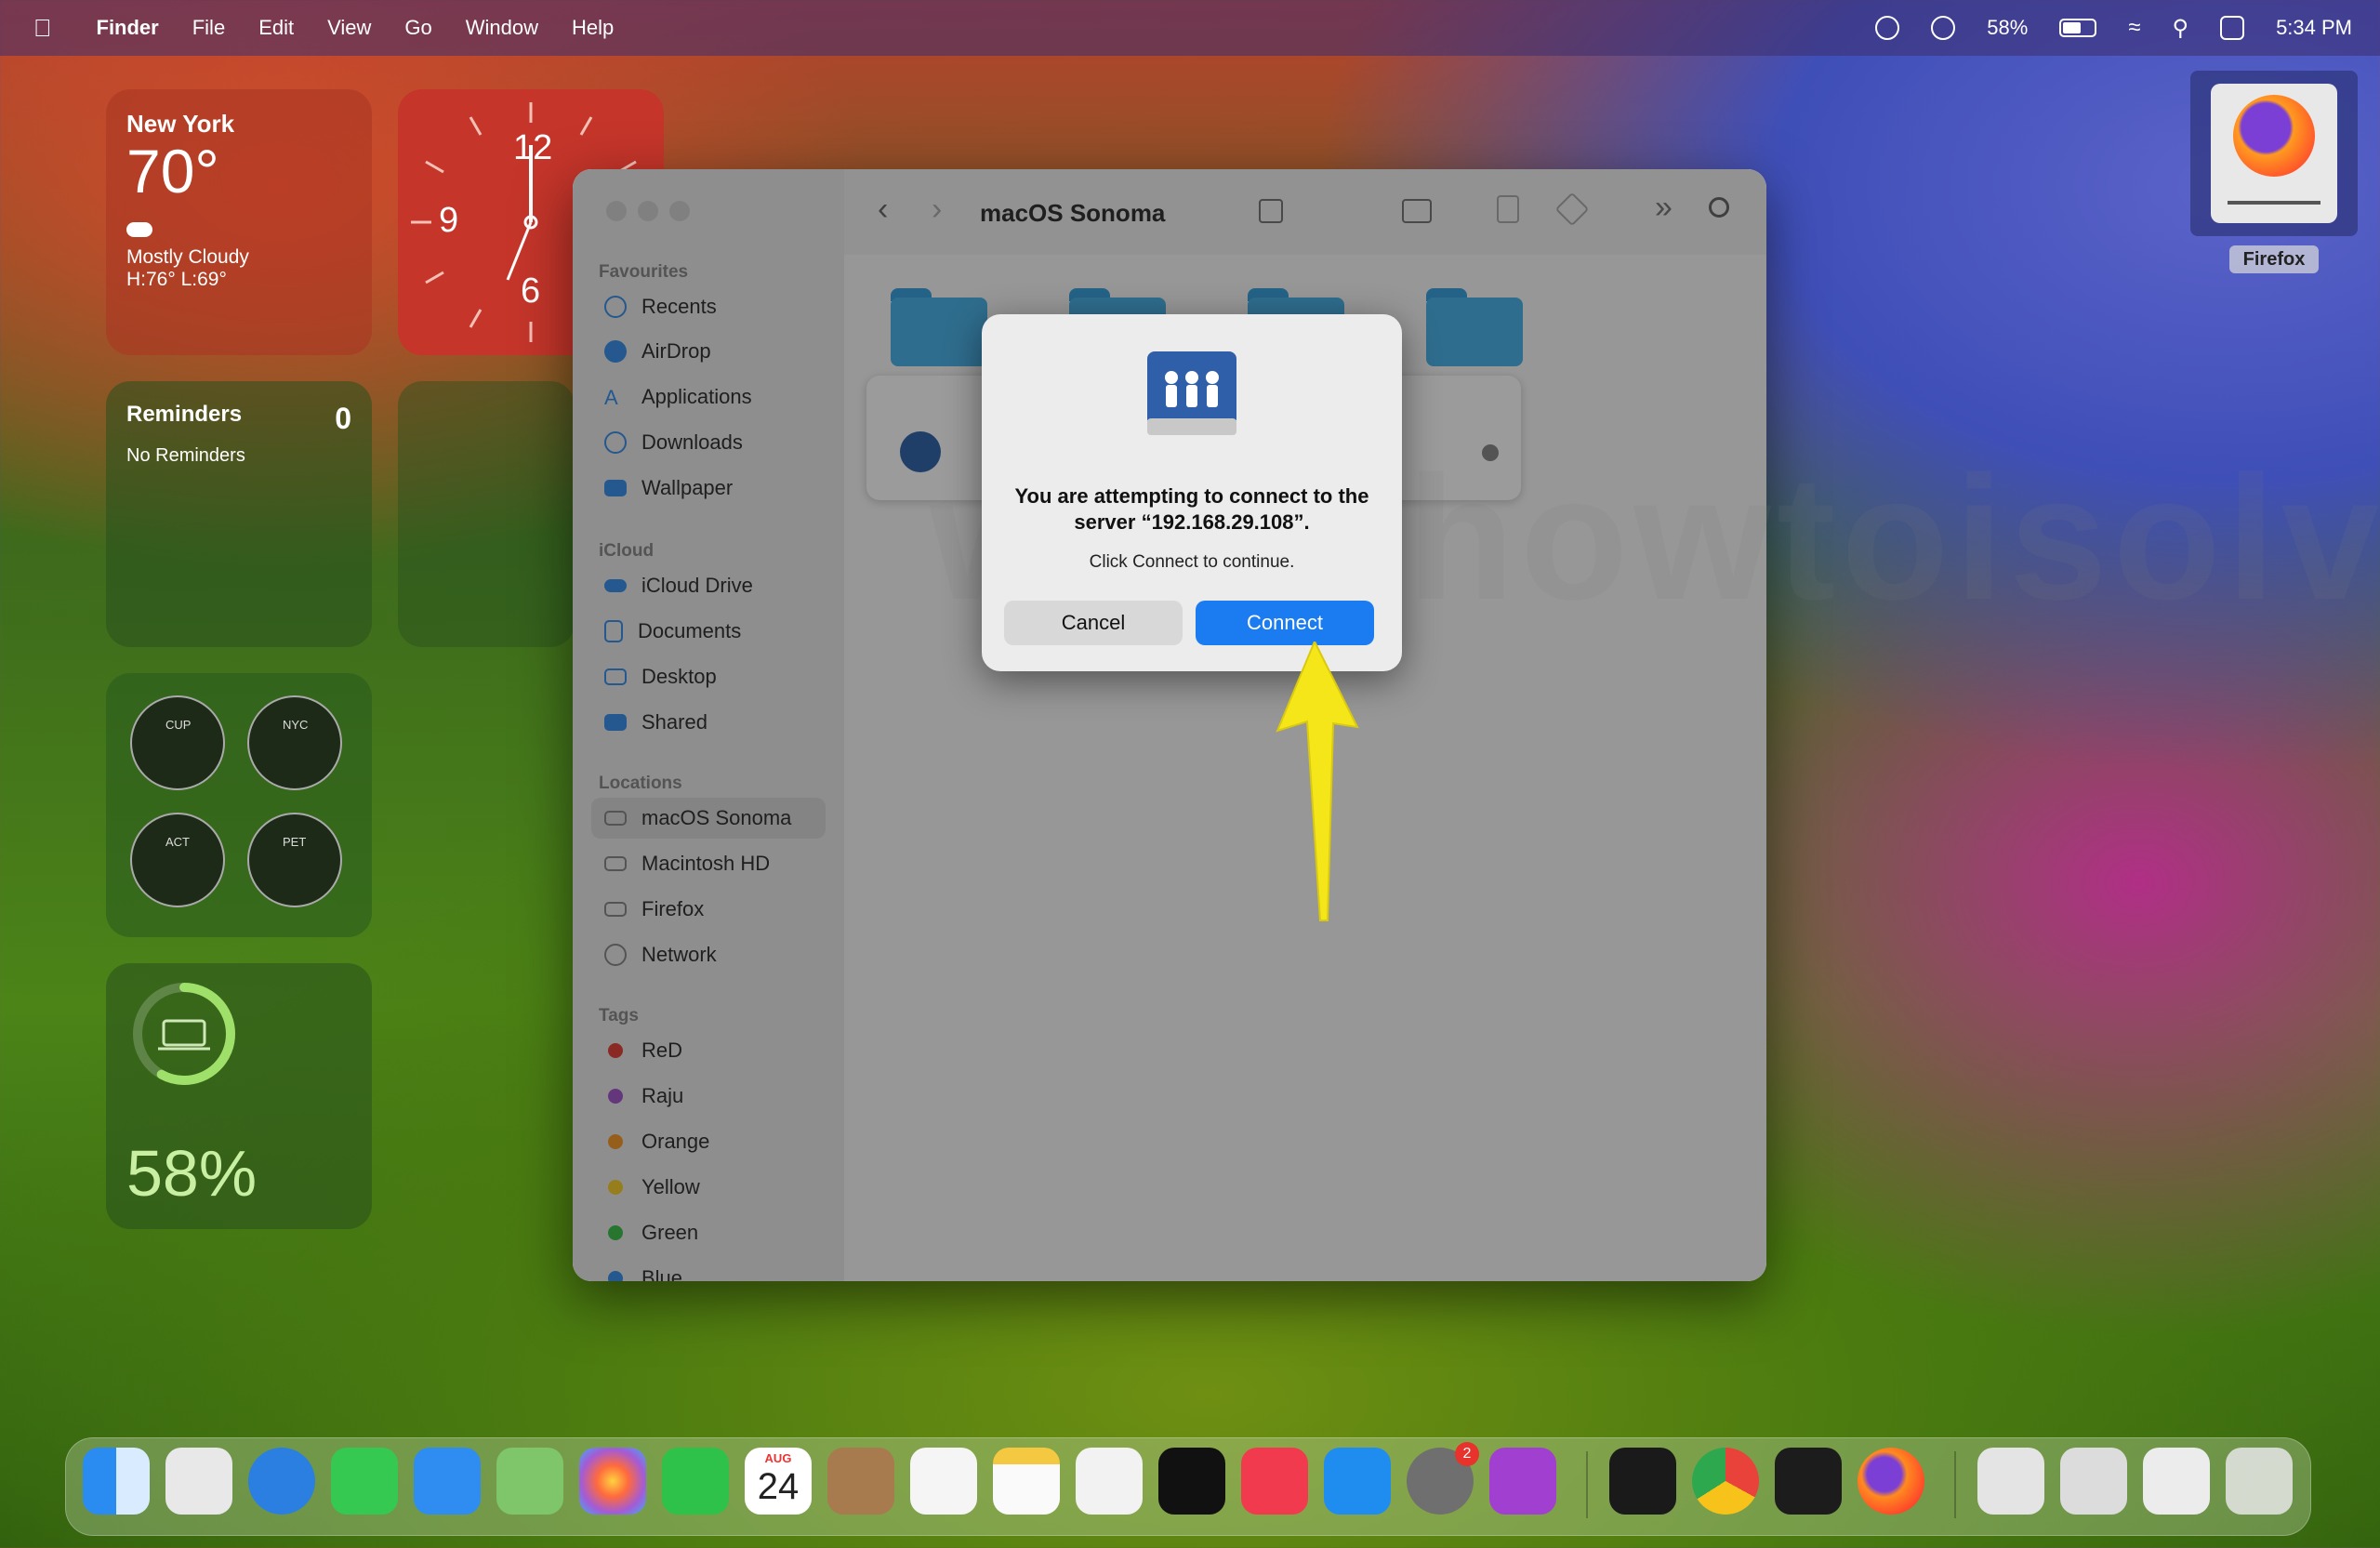 Image resolution: width=2380 pixels, height=1548 pixels. What do you see at coordinates (239, 805) in the screenshot?
I see `world-clock-widget: CUP NYC ACT PET` at bounding box center [239, 805].